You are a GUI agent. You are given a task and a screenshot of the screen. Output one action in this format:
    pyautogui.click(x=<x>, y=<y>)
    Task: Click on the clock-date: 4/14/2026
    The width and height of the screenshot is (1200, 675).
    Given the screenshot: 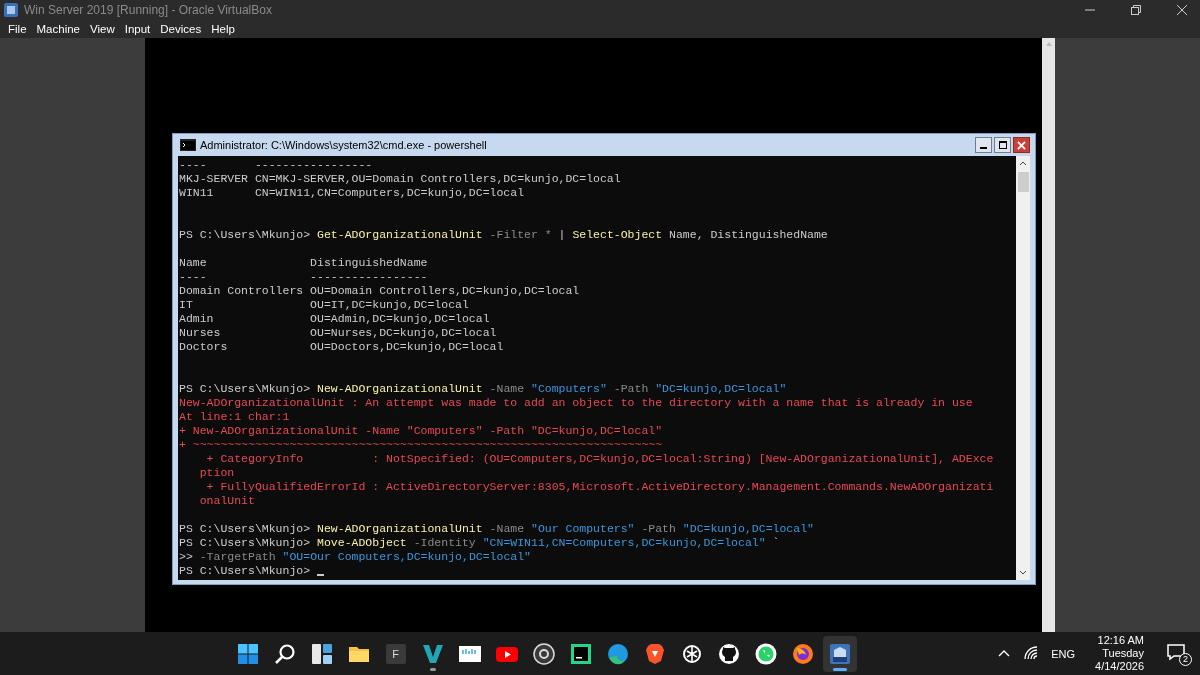 What is the action you would take?
    pyautogui.click(x=1119, y=666)
    